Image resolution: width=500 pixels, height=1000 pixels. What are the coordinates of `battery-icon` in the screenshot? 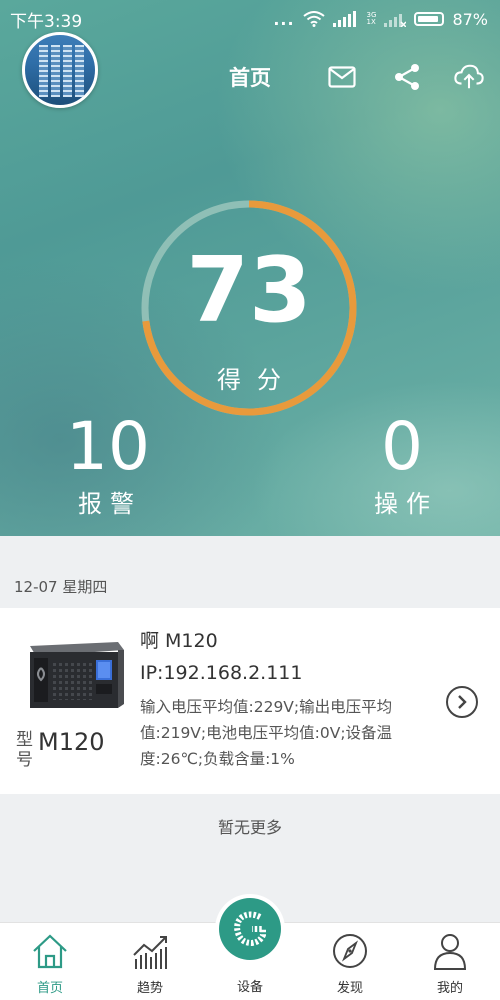 It's located at (429, 19).